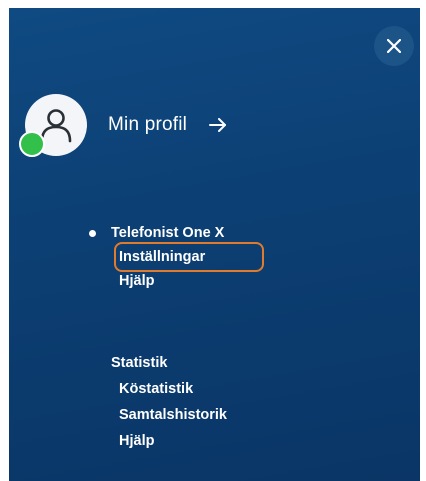 The width and height of the screenshot is (426, 481). What do you see at coordinates (173, 441) in the screenshot?
I see `menu-item-hjalp-statistik: Hjälp` at bounding box center [173, 441].